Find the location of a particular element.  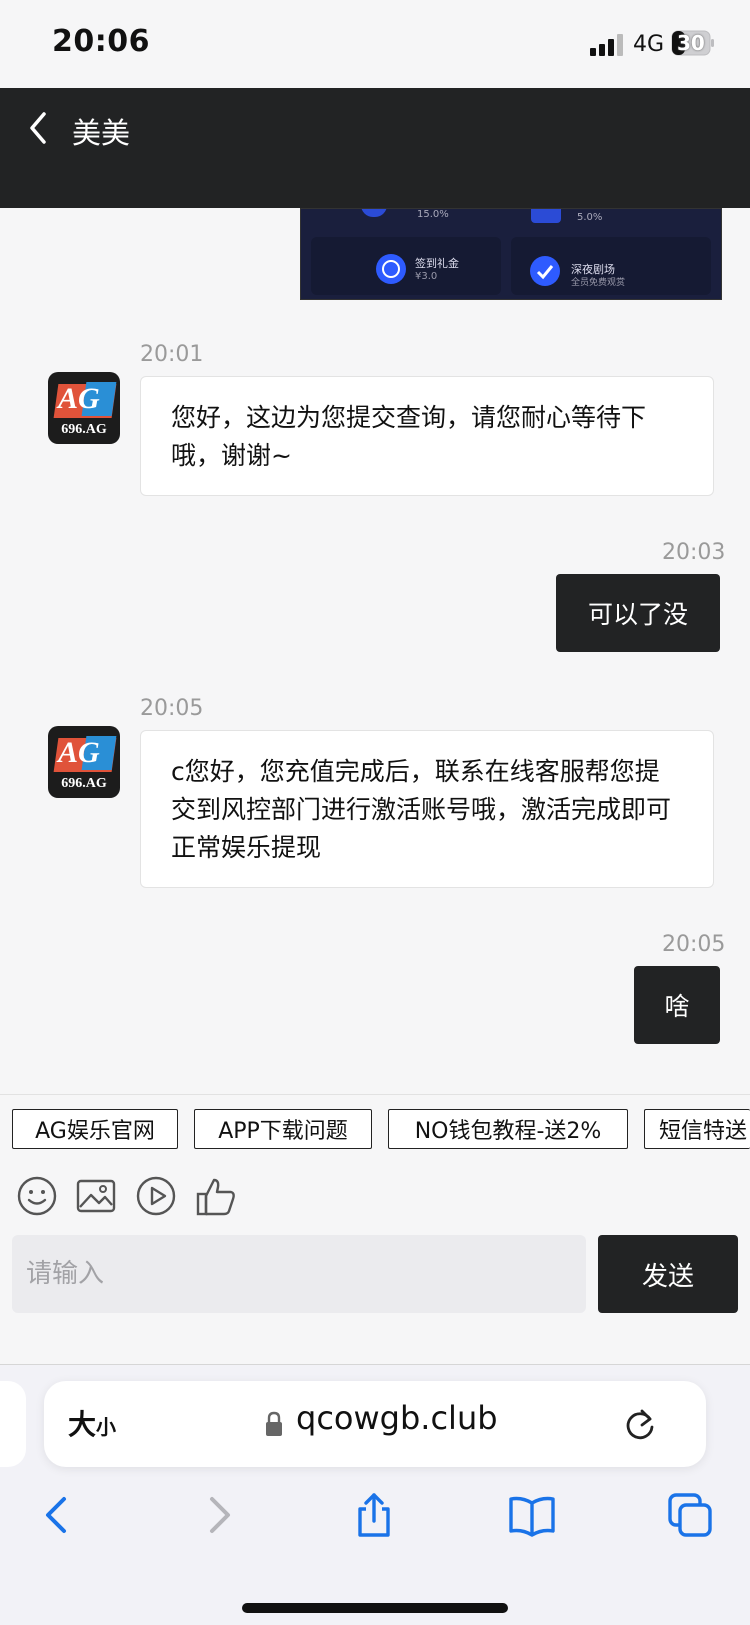

signal-icon is located at coordinates (606, 45).